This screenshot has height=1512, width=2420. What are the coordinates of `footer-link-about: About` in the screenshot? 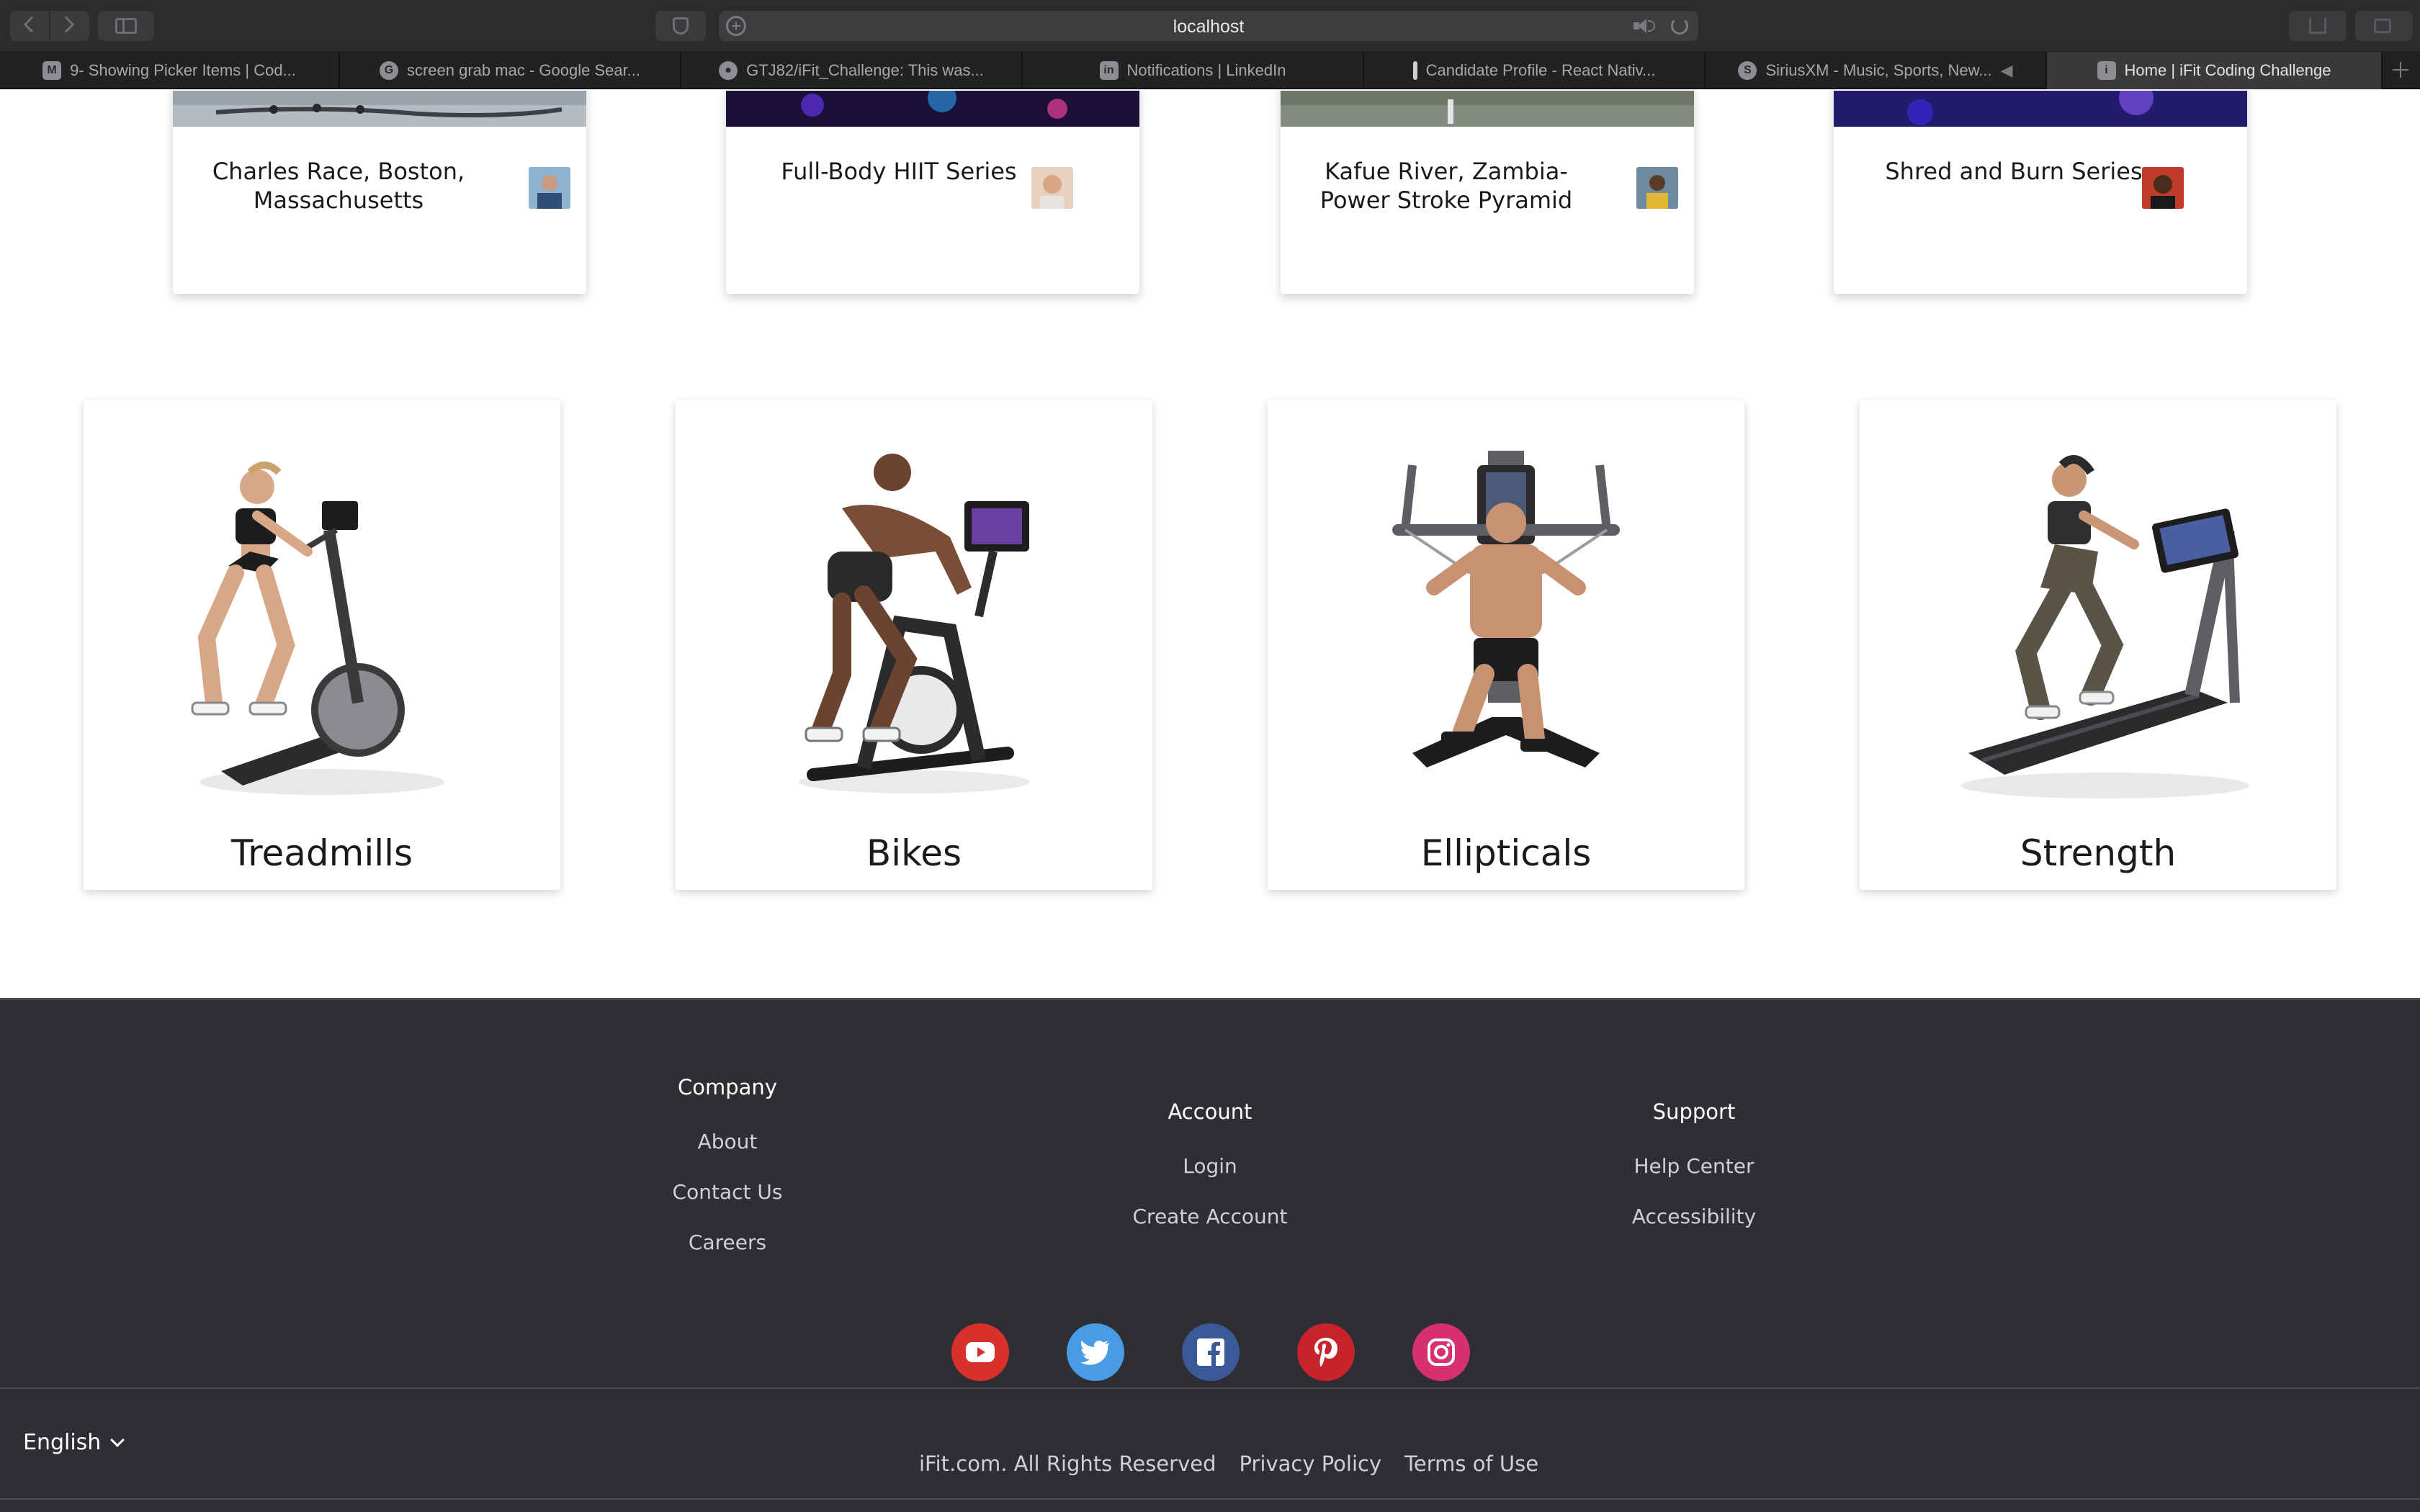 It's located at (727, 1141).